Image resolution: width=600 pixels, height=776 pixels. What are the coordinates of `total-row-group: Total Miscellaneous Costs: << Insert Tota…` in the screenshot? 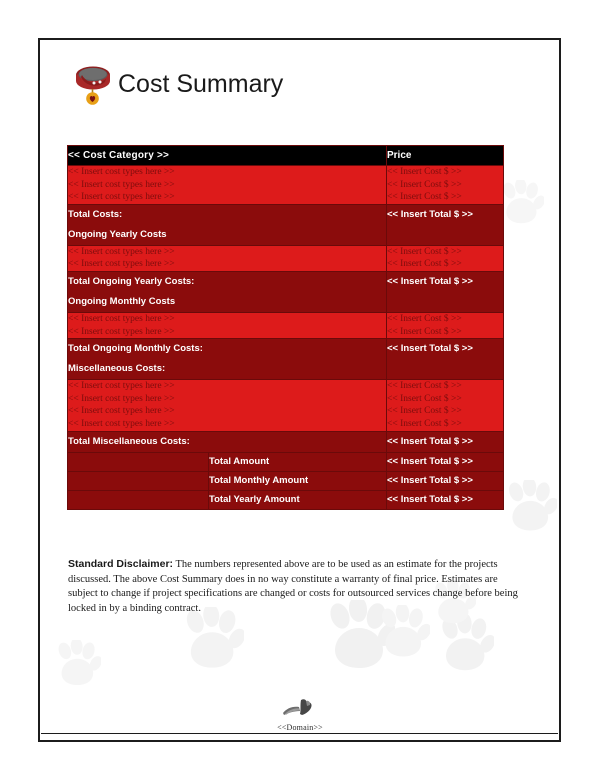 It's located at (285, 441).